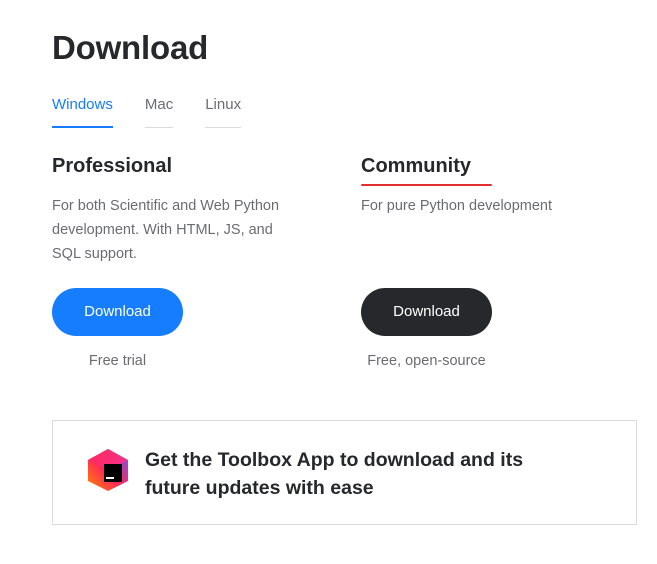 Image resolution: width=657 pixels, height=564 pixels. I want to click on os-tabs: Windows Mac Linux, so click(162, 112).